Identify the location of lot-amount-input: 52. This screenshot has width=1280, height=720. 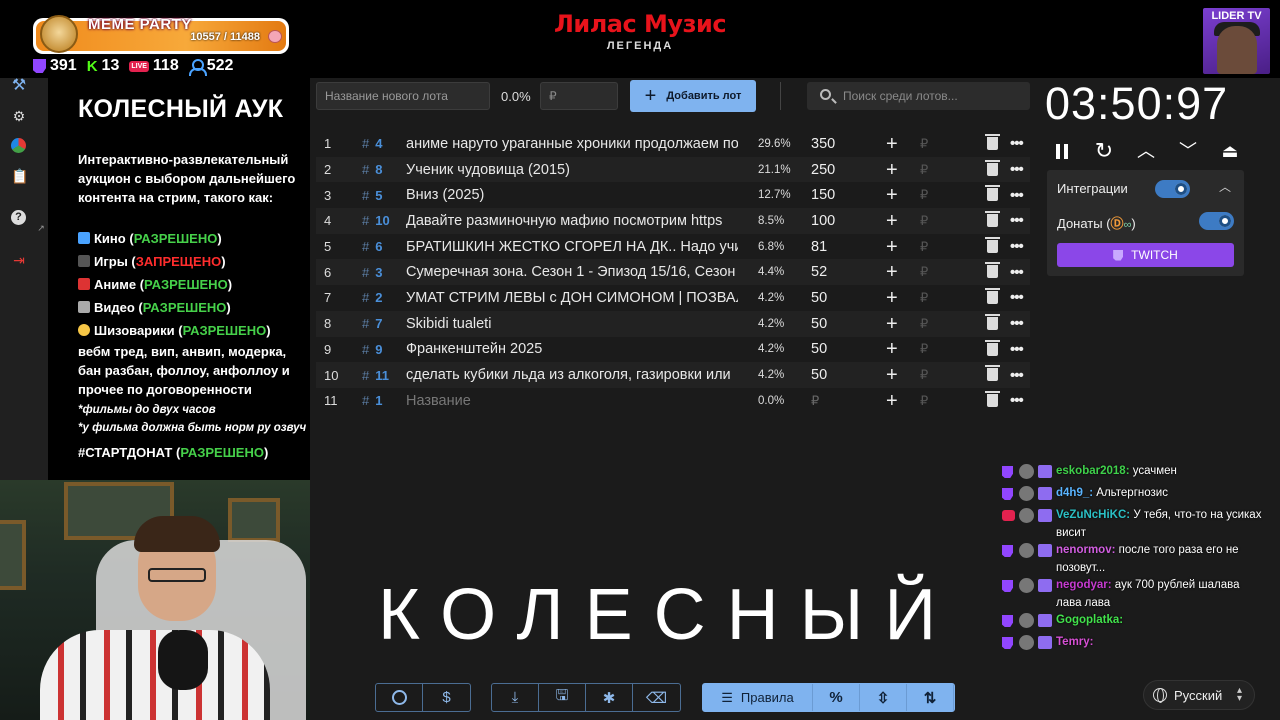
(819, 272).